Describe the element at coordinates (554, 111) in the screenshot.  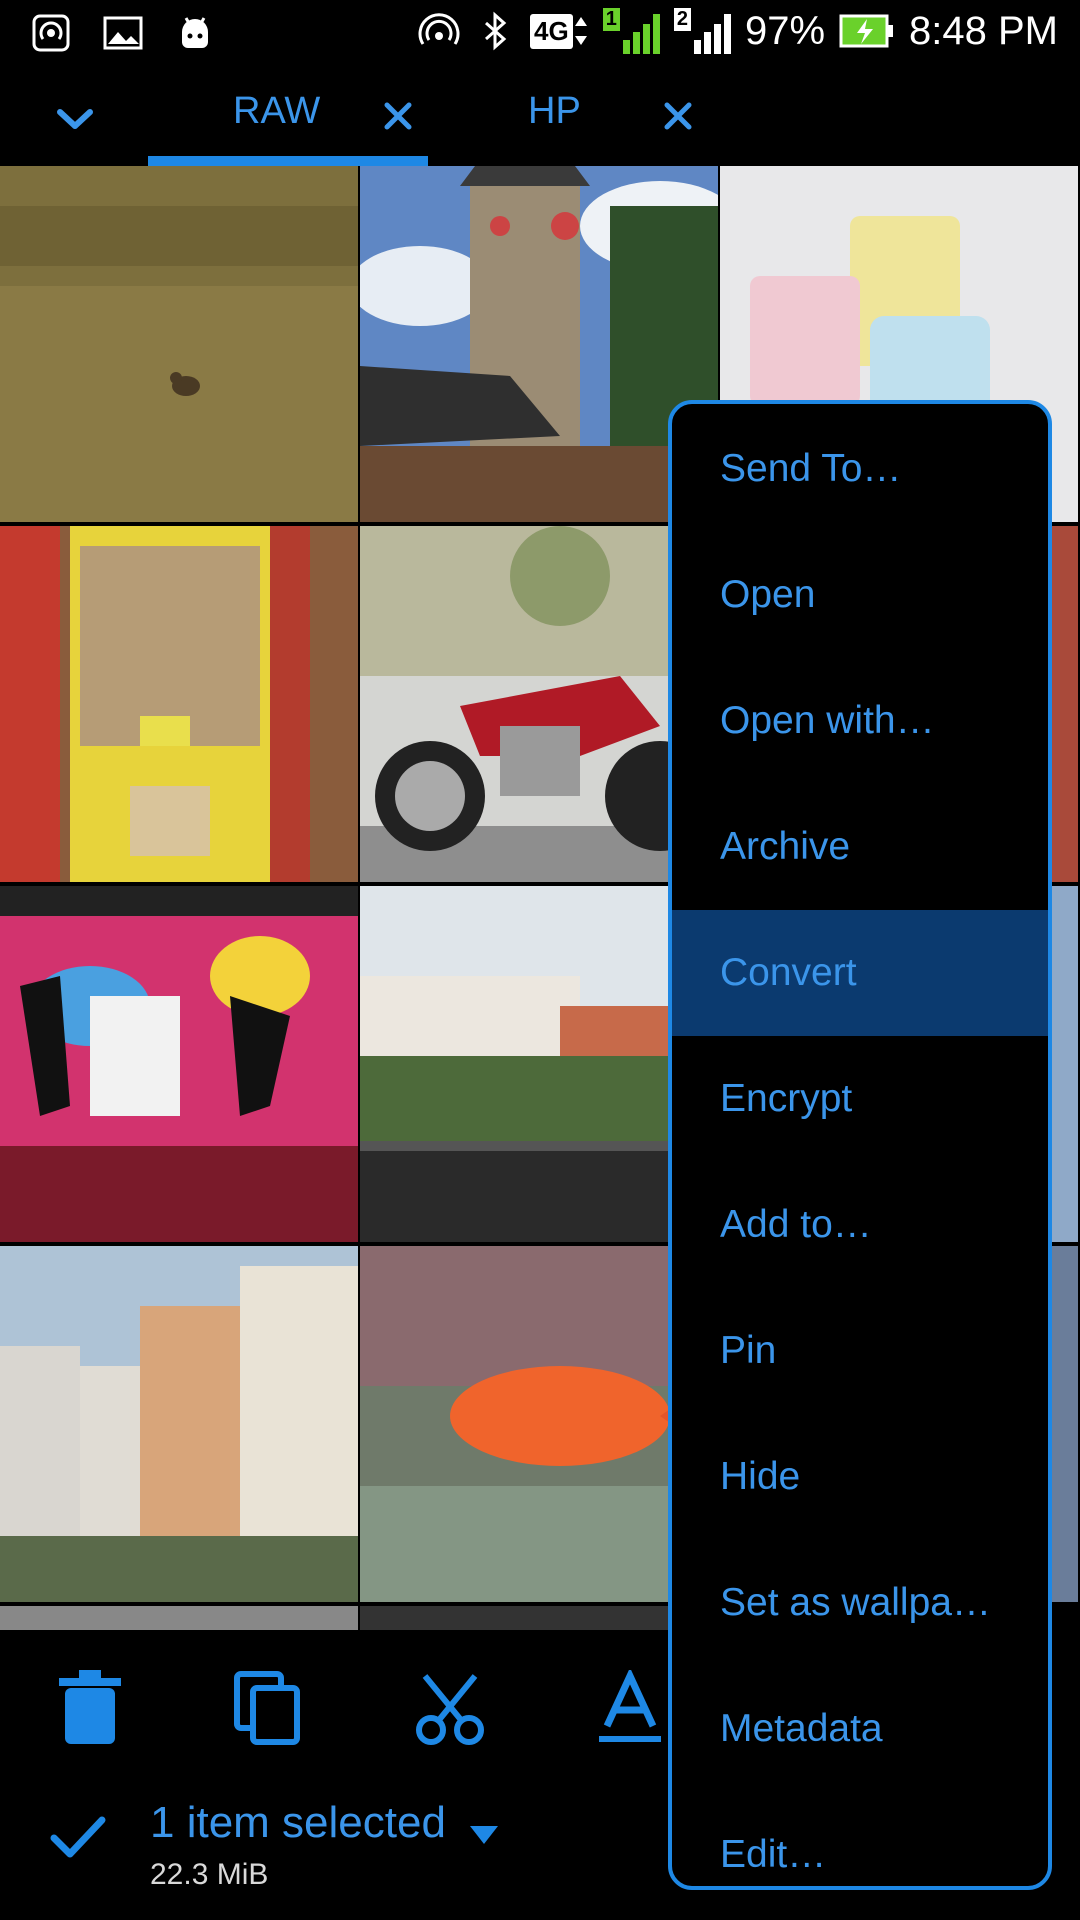
I see `tab-hp: HP` at that location.